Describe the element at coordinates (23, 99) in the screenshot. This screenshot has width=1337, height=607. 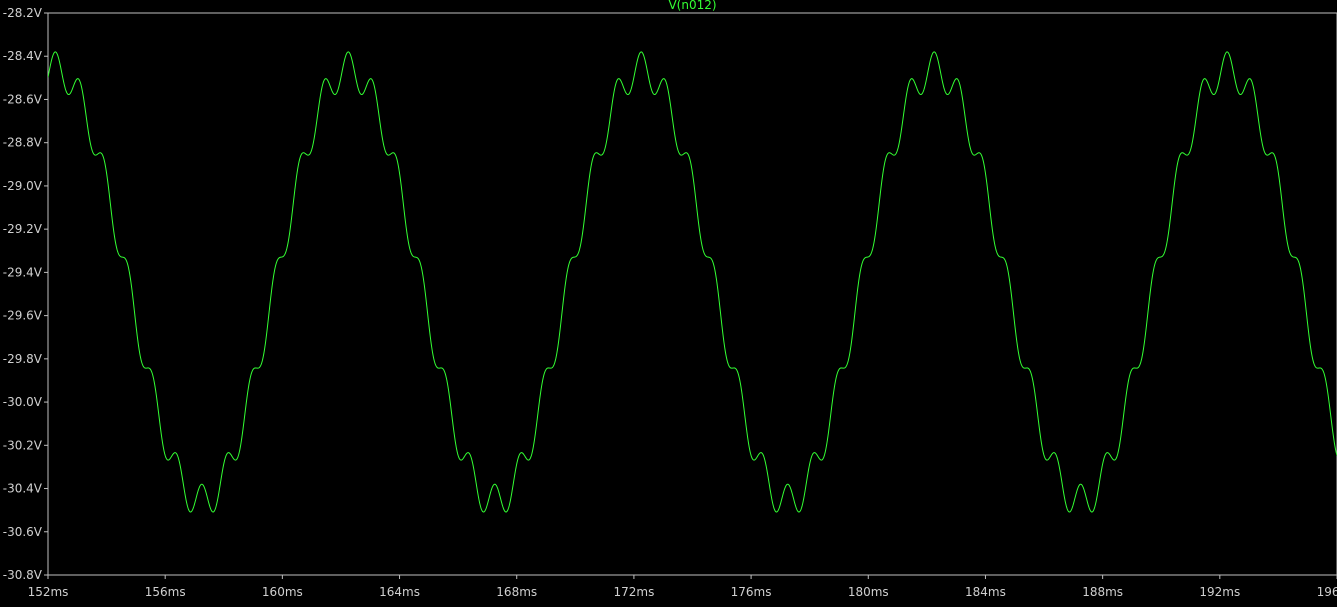
I see `y-tick-label: -28.6V` at that location.